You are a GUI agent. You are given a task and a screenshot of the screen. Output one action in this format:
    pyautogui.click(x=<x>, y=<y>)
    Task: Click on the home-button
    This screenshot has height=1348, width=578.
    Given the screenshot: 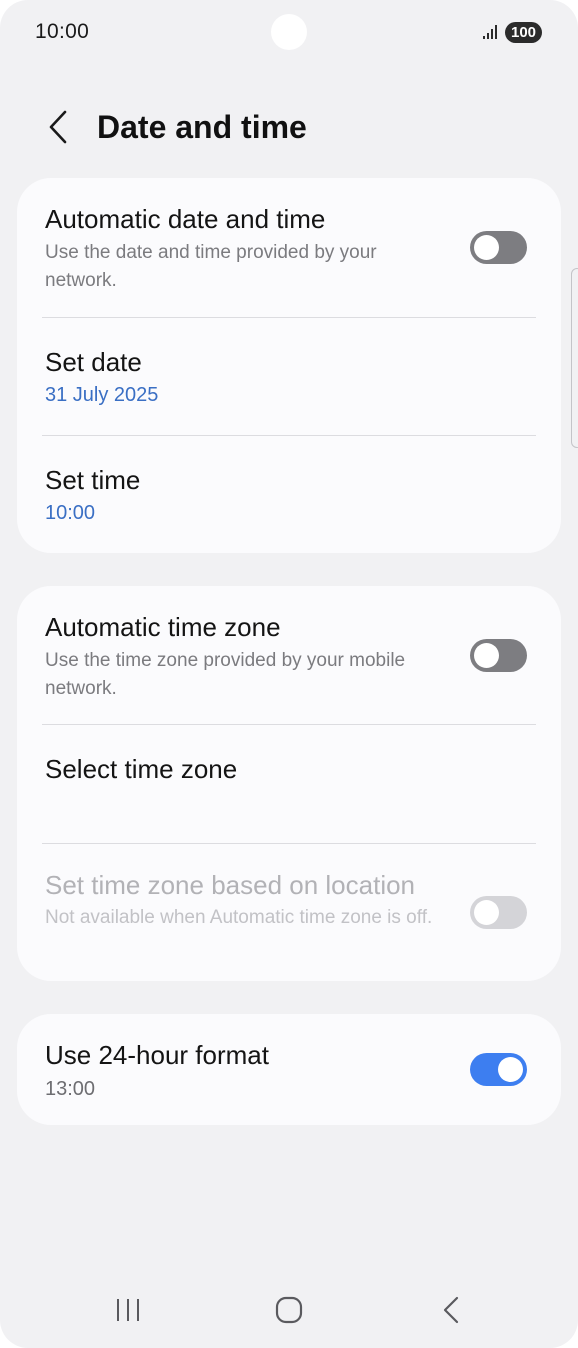 What is the action you would take?
    pyautogui.click(x=289, y=1310)
    